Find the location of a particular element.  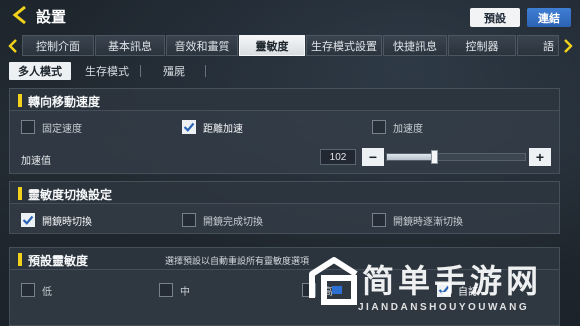

section-title: 預設靈敏度 is located at coordinates (58, 261).